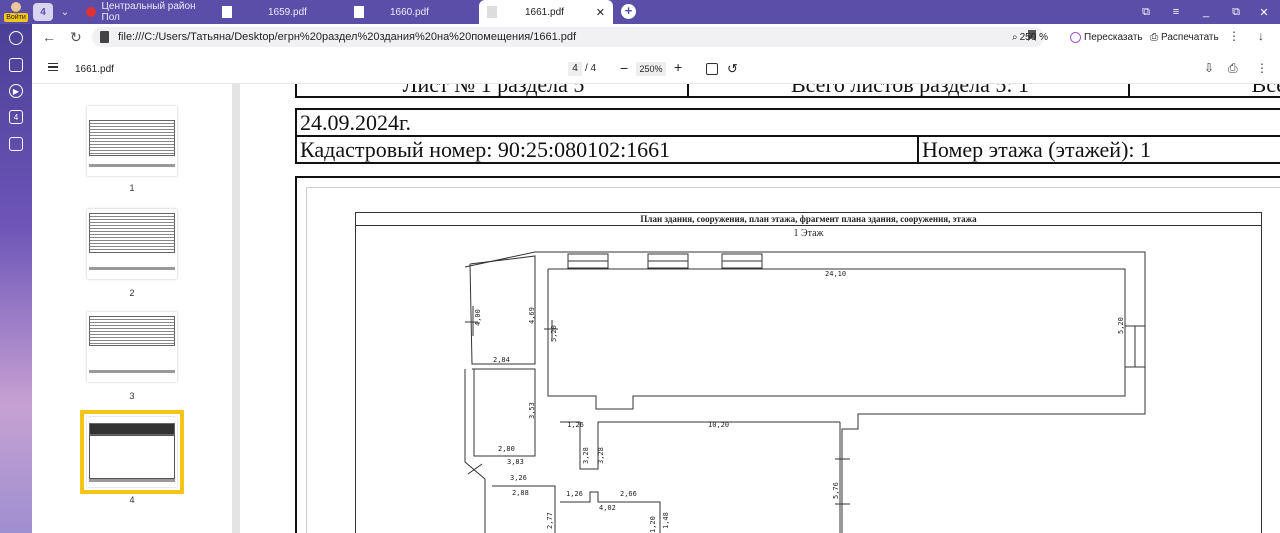 The image size is (1280, 533). Describe the element at coordinates (1015, 37) in the screenshot. I see `magnifier-icon: ⌕` at that location.